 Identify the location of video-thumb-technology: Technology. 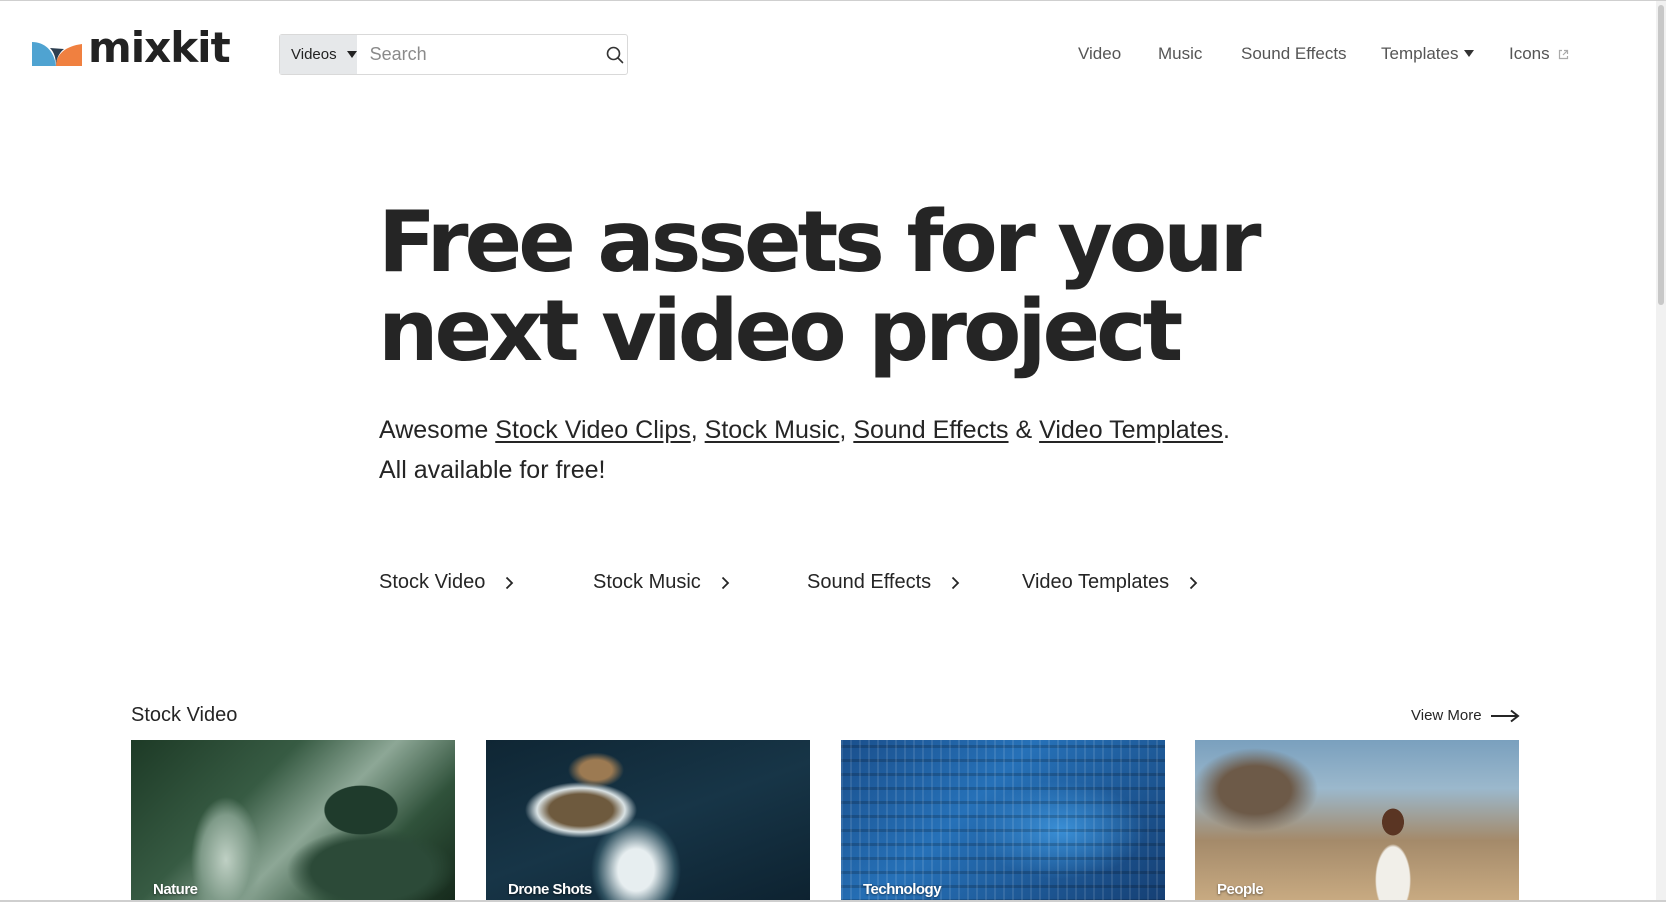
(1003, 821).